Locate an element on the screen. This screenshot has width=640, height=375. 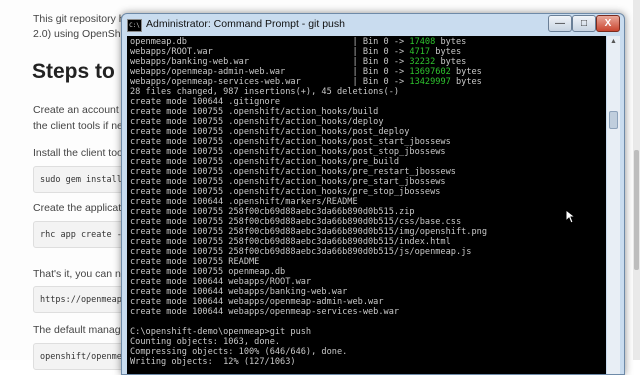
para-default-managing: The default managing is located at coordinates (84, 330).